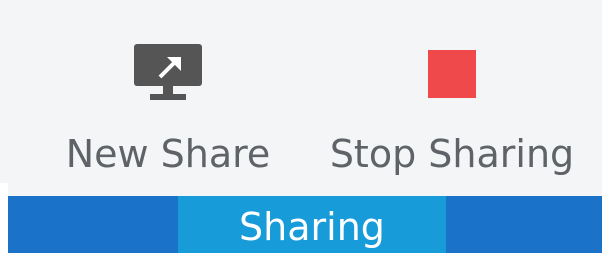  What do you see at coordinates (168, 154) in the screenshot?
I see `new-share-label: New Share` at bounding box center [168, 154].